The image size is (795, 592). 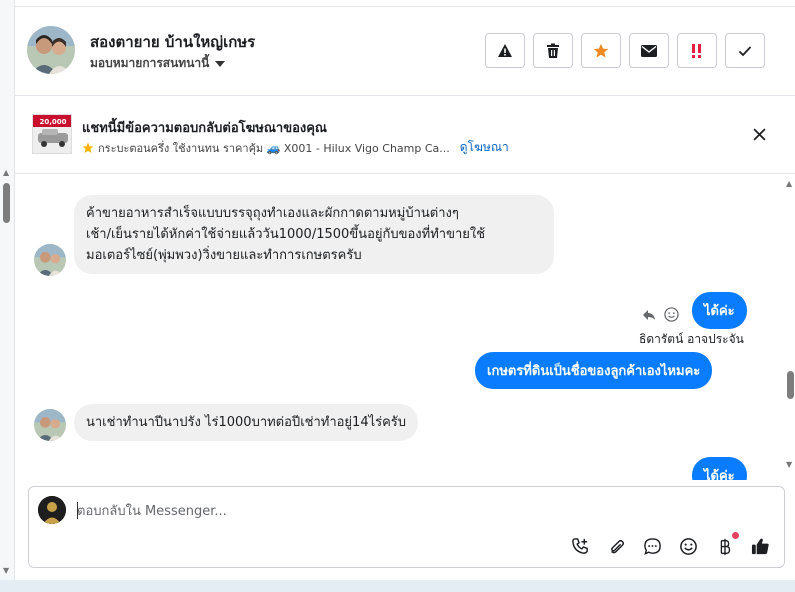 I want to click on warning-button, so click(x=505, y=50).